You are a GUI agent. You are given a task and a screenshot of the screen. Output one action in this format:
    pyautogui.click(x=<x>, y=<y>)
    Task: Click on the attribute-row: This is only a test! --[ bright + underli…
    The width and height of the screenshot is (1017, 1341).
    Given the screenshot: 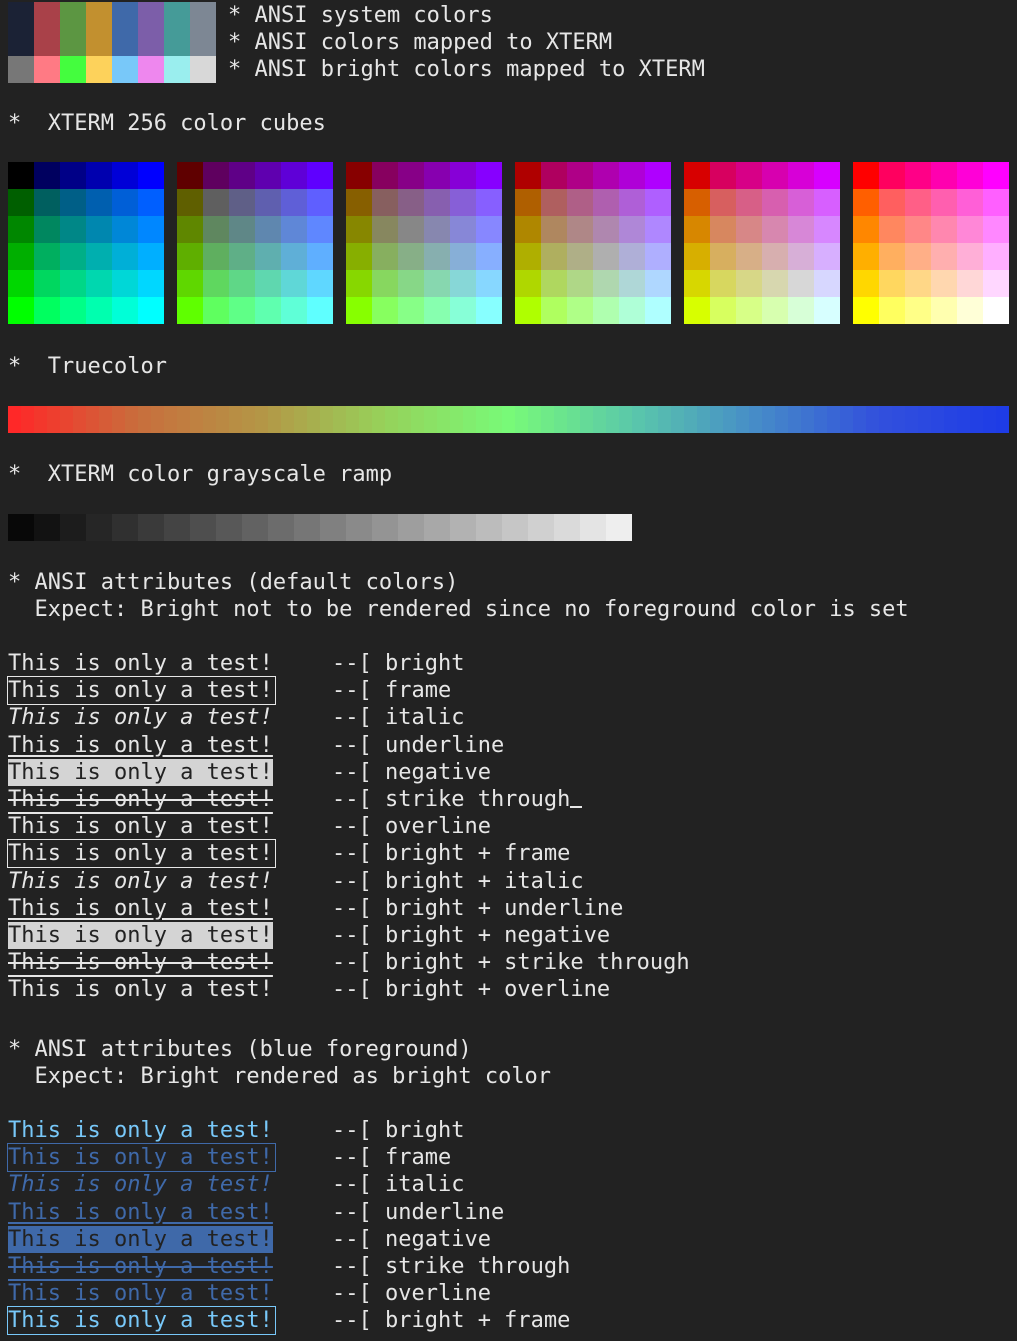 What is the action you would take?
    pyautogui.click(x=315, y=908)
    